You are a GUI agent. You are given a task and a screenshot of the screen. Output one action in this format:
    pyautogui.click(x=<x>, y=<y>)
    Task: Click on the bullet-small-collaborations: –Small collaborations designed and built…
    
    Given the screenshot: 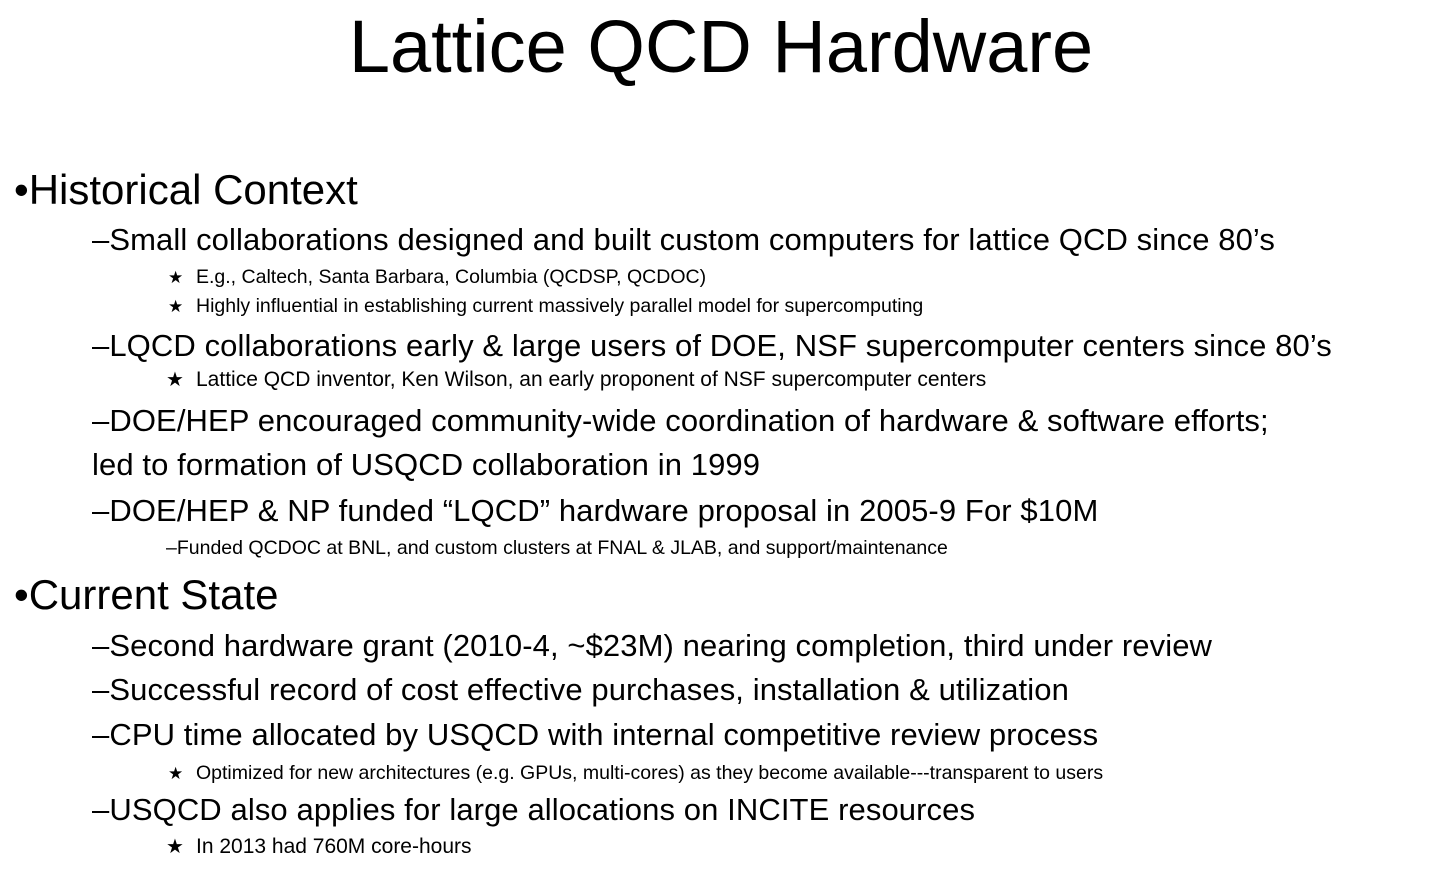 What is the action you would take?
    pyautogui.click(x=683, y=239)
    